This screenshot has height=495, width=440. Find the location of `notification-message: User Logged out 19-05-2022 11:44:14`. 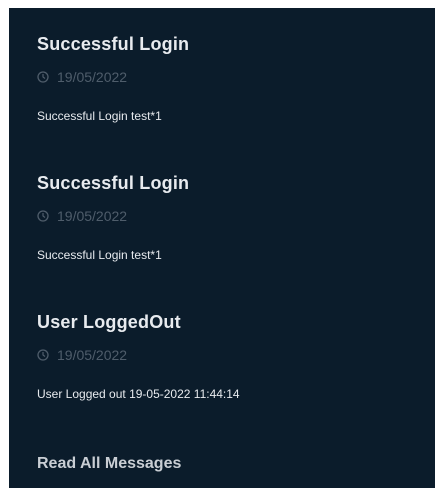

notification-message: User Logged out 19-05-2022 11:44:14 is located at coordinates (138, 394).